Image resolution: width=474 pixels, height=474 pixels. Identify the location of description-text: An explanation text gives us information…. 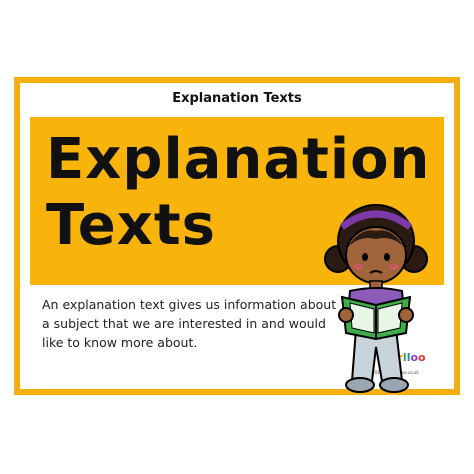
(189, 323).